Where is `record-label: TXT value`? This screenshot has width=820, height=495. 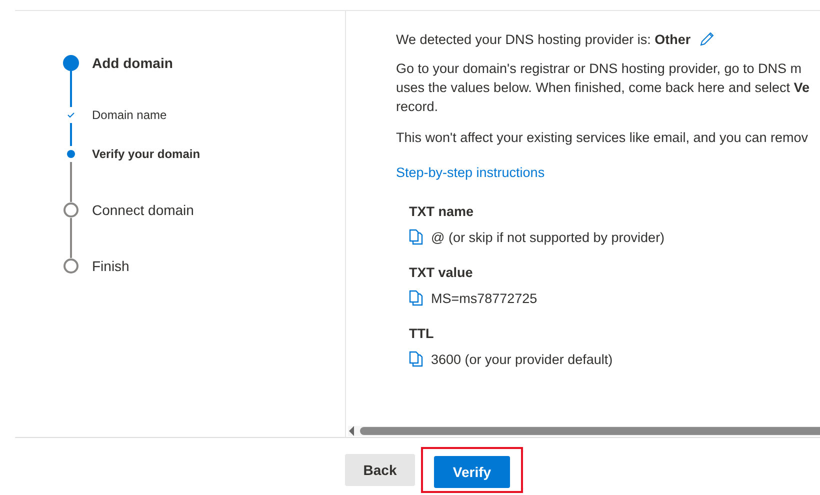
record-label: TXT value is located at coordinates (441, 272).